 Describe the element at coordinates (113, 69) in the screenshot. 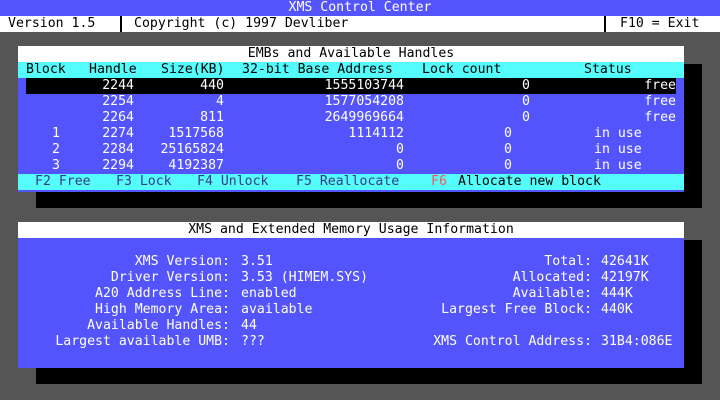

I see `column-header-handle: Handle` at that location.